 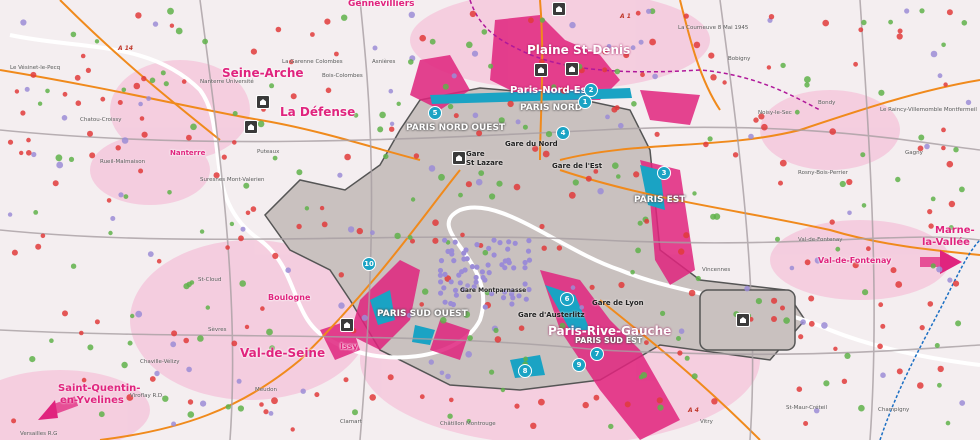 I want to click on station-gare-austerlitz: Gare d'Austerlitz, so click(x=551, y=315).